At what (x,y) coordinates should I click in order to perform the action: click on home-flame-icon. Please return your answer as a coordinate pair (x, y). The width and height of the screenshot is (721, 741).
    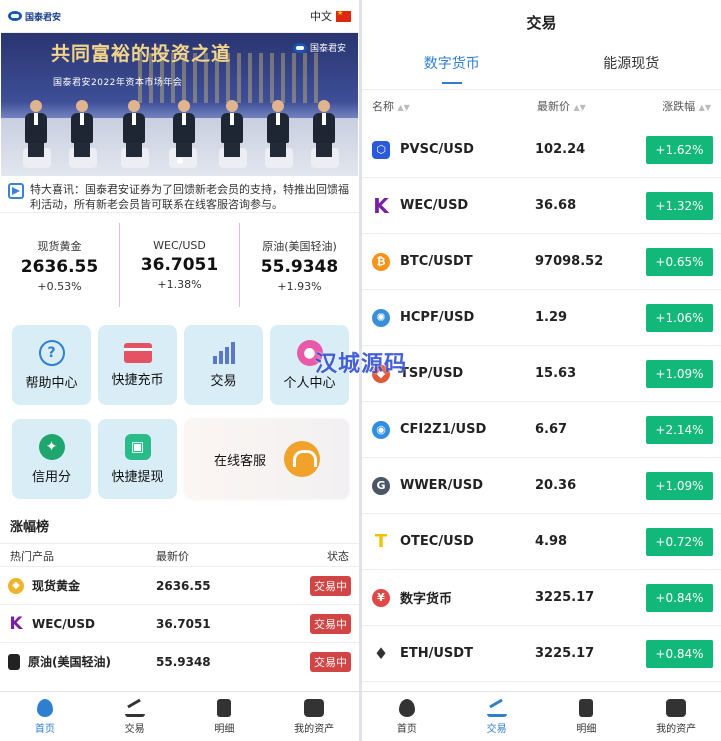
    Looking at the image, I should click on (406, 707).